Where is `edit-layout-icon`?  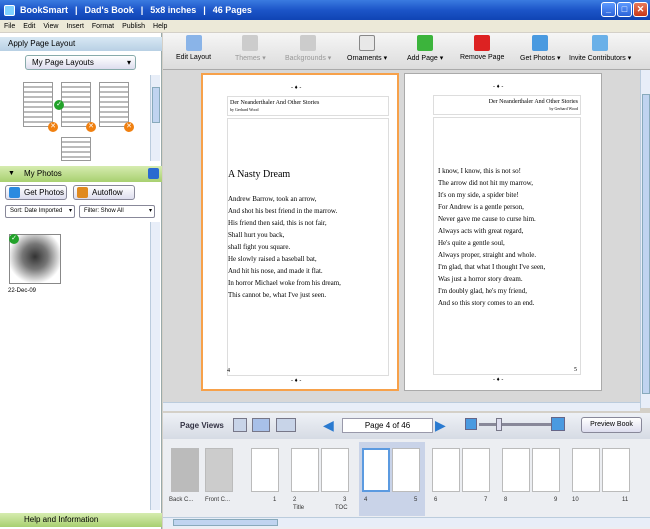 edit-layout-icon is located at coordinates (193, 43).